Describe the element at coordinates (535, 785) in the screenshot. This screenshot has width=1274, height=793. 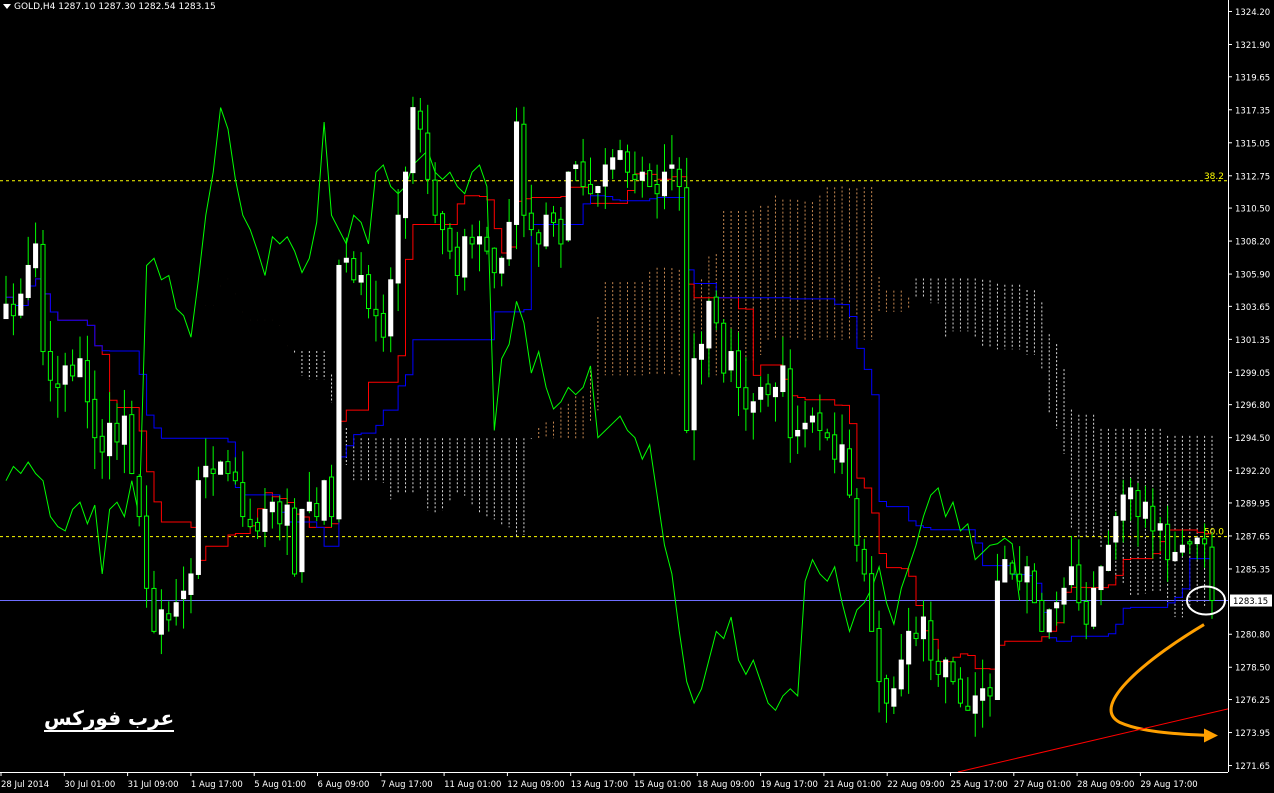
I see `x-tick-label: 12 Aug 09:00` at that location.